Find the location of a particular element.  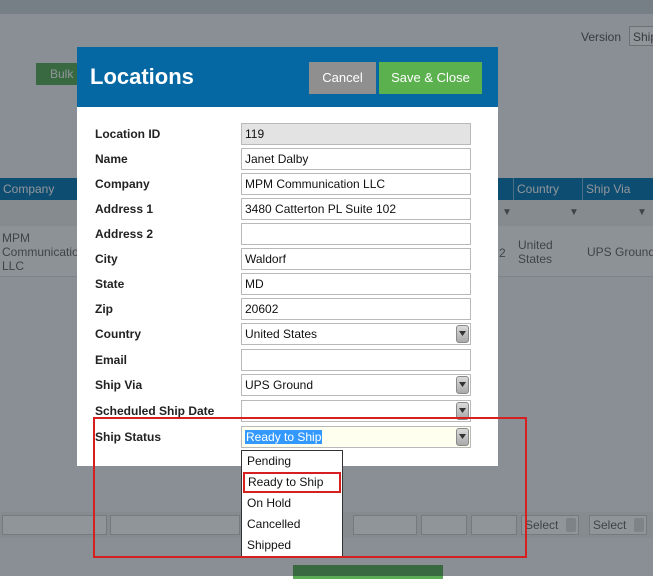

name-field: Janet Dalby is located at coordinates (356, 159).